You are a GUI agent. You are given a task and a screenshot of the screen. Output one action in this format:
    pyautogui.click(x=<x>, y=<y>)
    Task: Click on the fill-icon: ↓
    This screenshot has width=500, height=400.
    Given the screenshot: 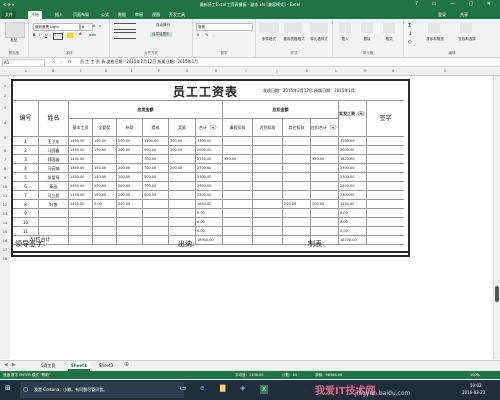 What is the action you would take?
    pyautogui.click(x=410, y=34)
    